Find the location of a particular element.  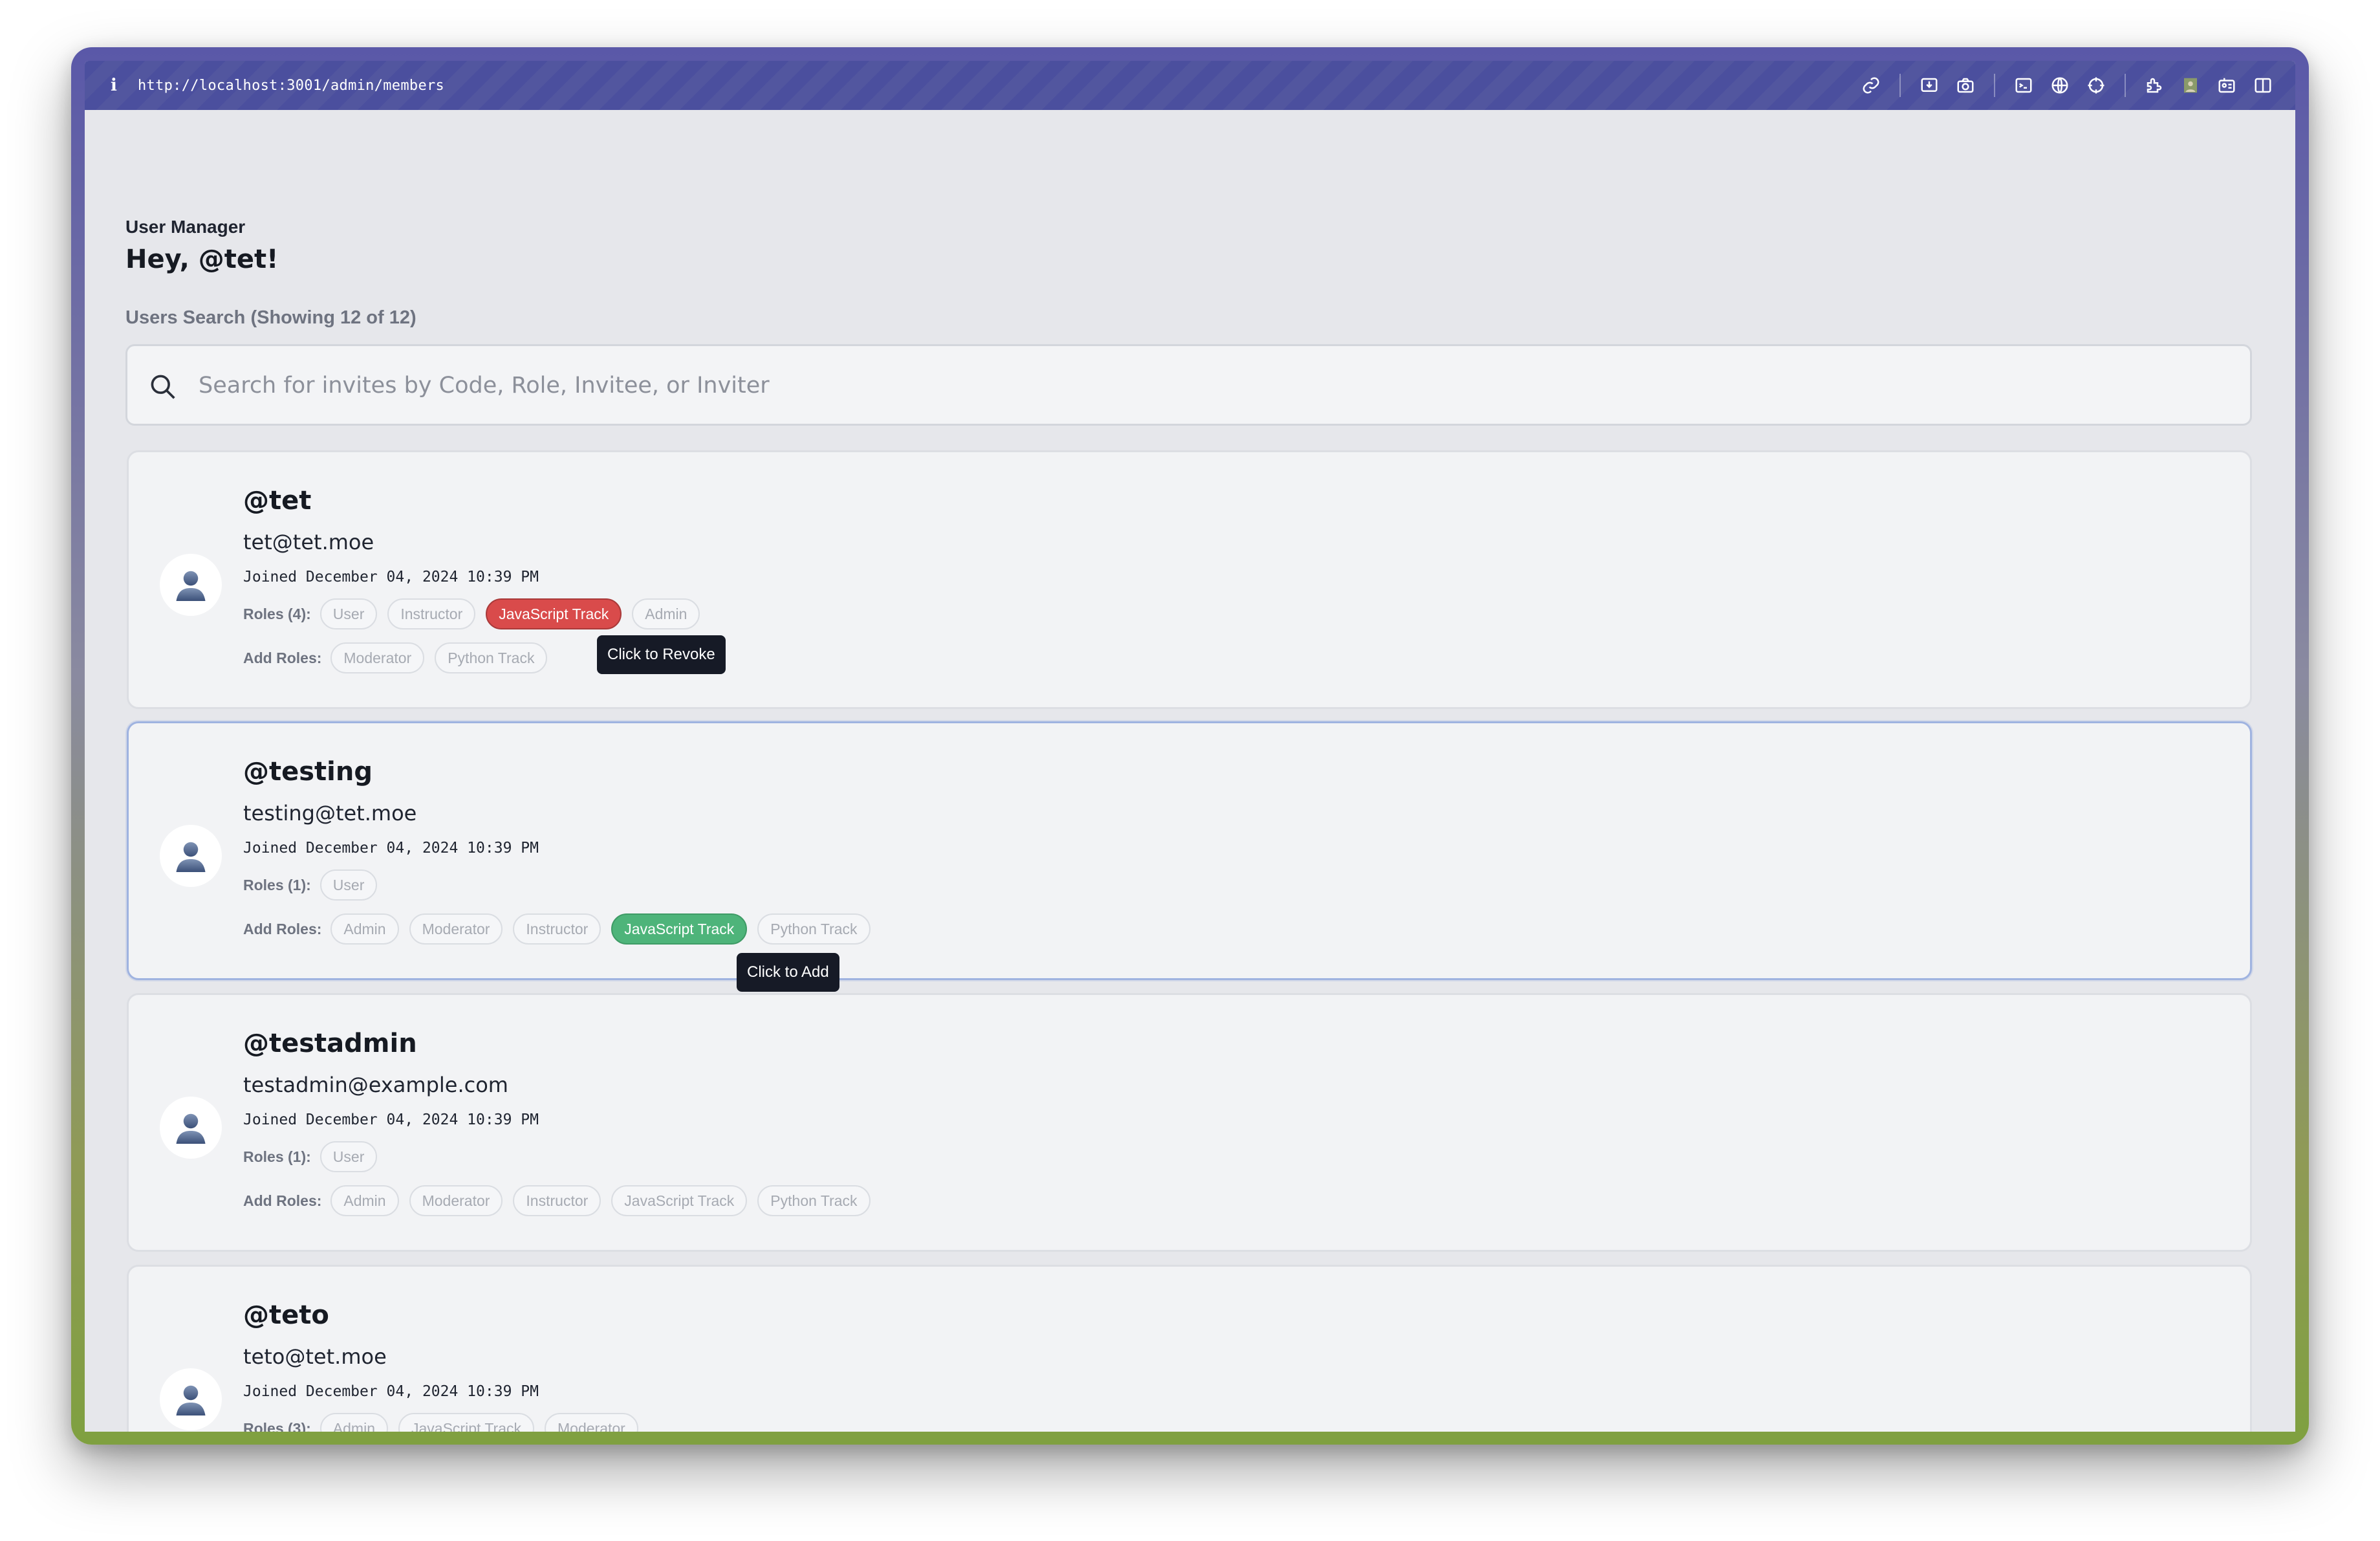

role-chip: Instructor is located at coordinates (431, 613).